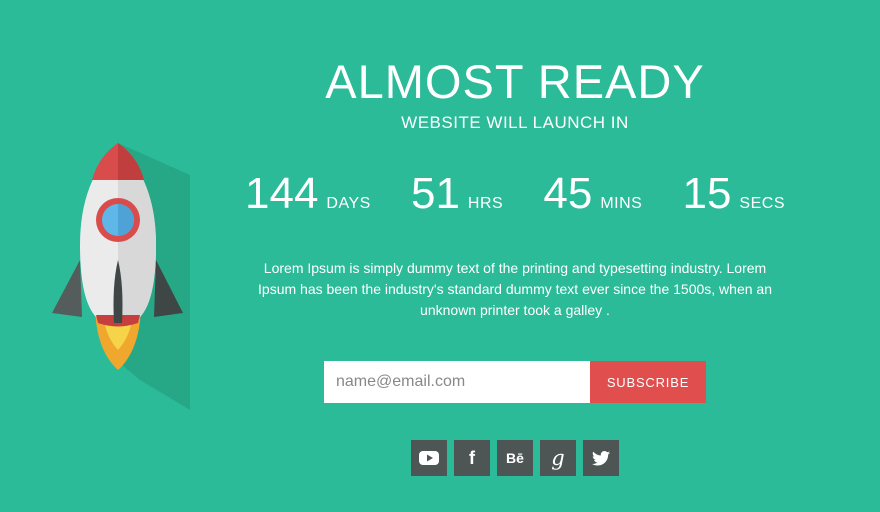 The height and width of the screenshot is (512, 880). I want to click on facebook-icon: f, so click(472, 458).